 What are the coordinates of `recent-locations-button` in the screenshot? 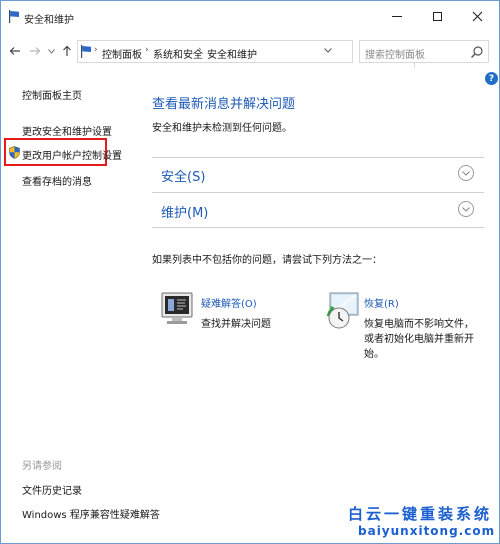 It's located at (51, 51).